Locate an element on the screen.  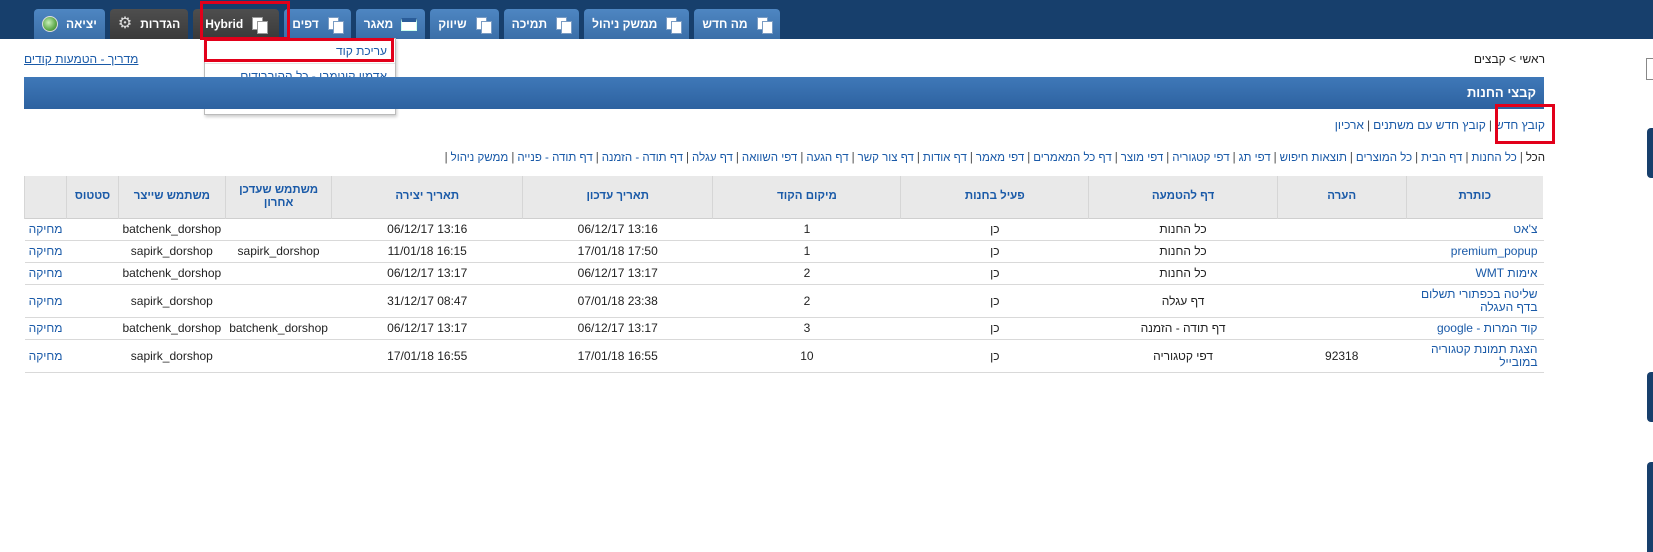
tab-pages: דפים is located at coordinates (317, 24).